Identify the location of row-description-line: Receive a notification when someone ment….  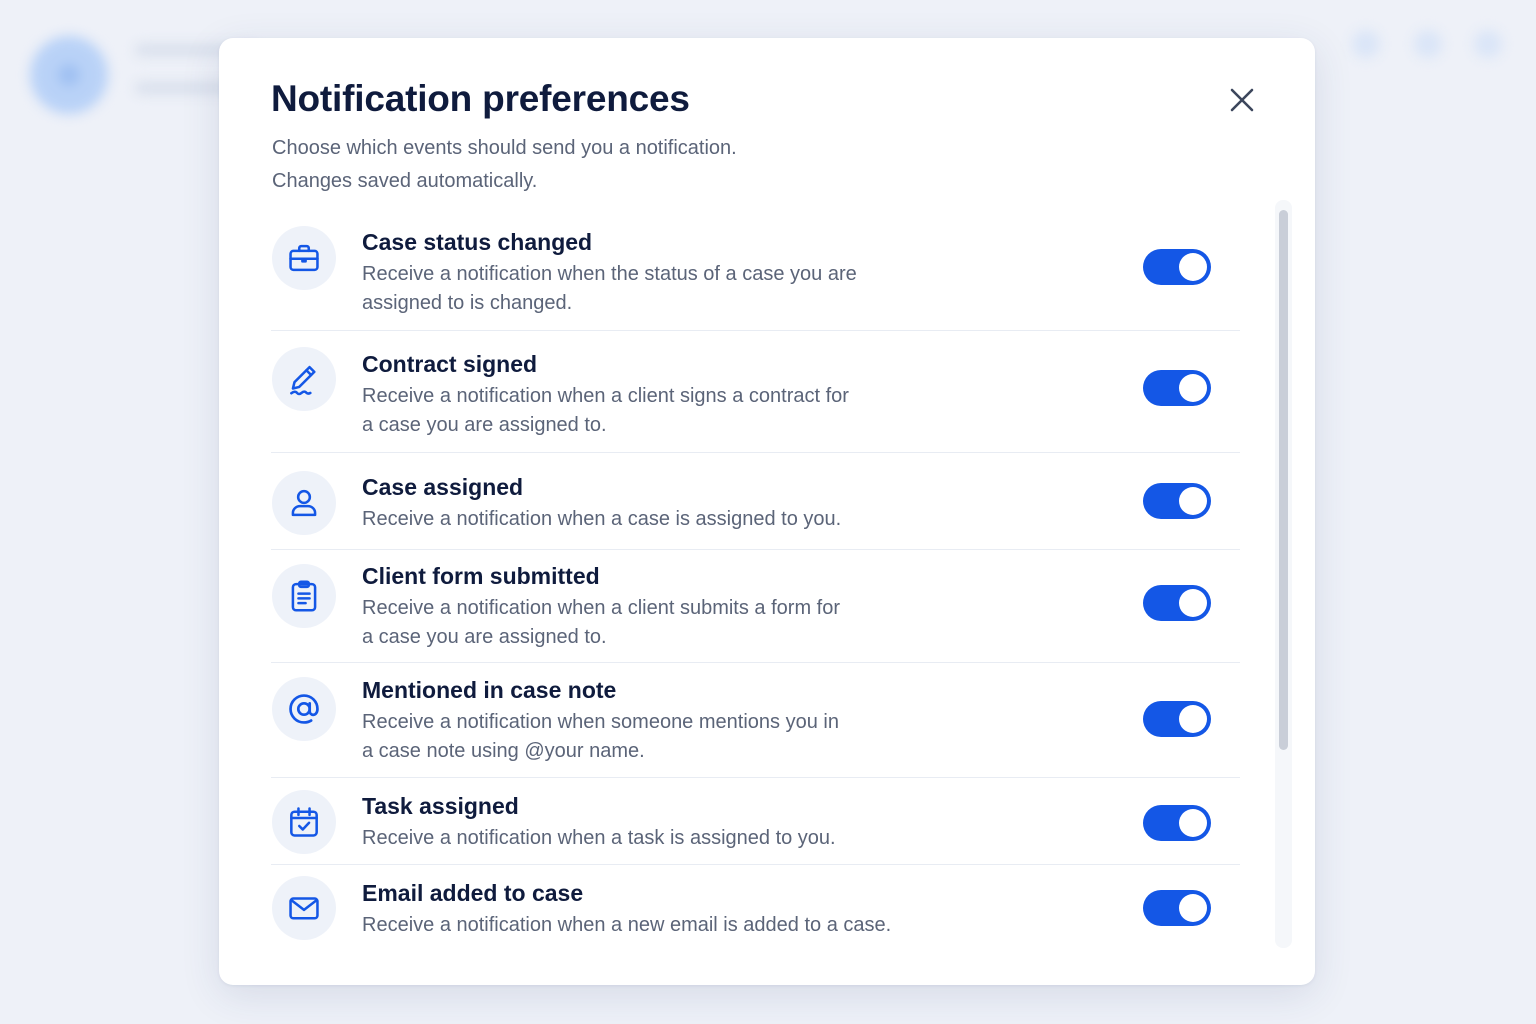
(600, 722).